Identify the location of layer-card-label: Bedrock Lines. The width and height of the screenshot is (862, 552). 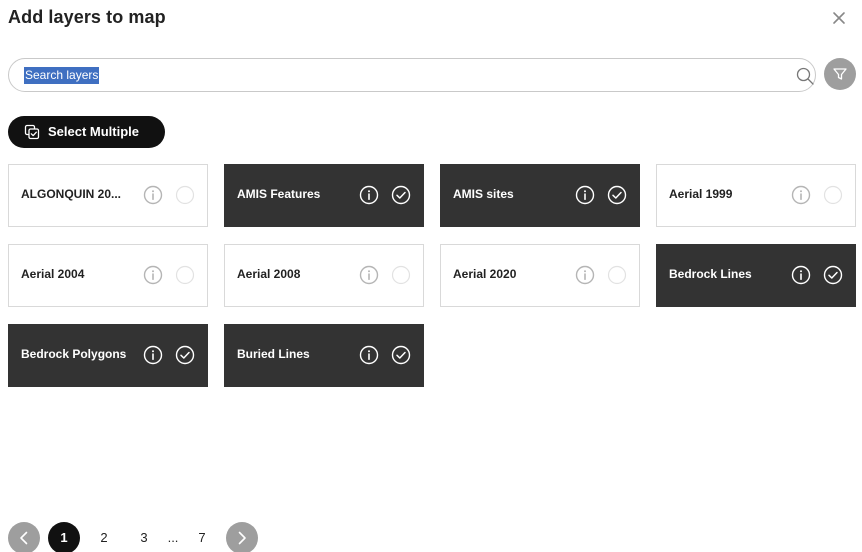
(710, 274).